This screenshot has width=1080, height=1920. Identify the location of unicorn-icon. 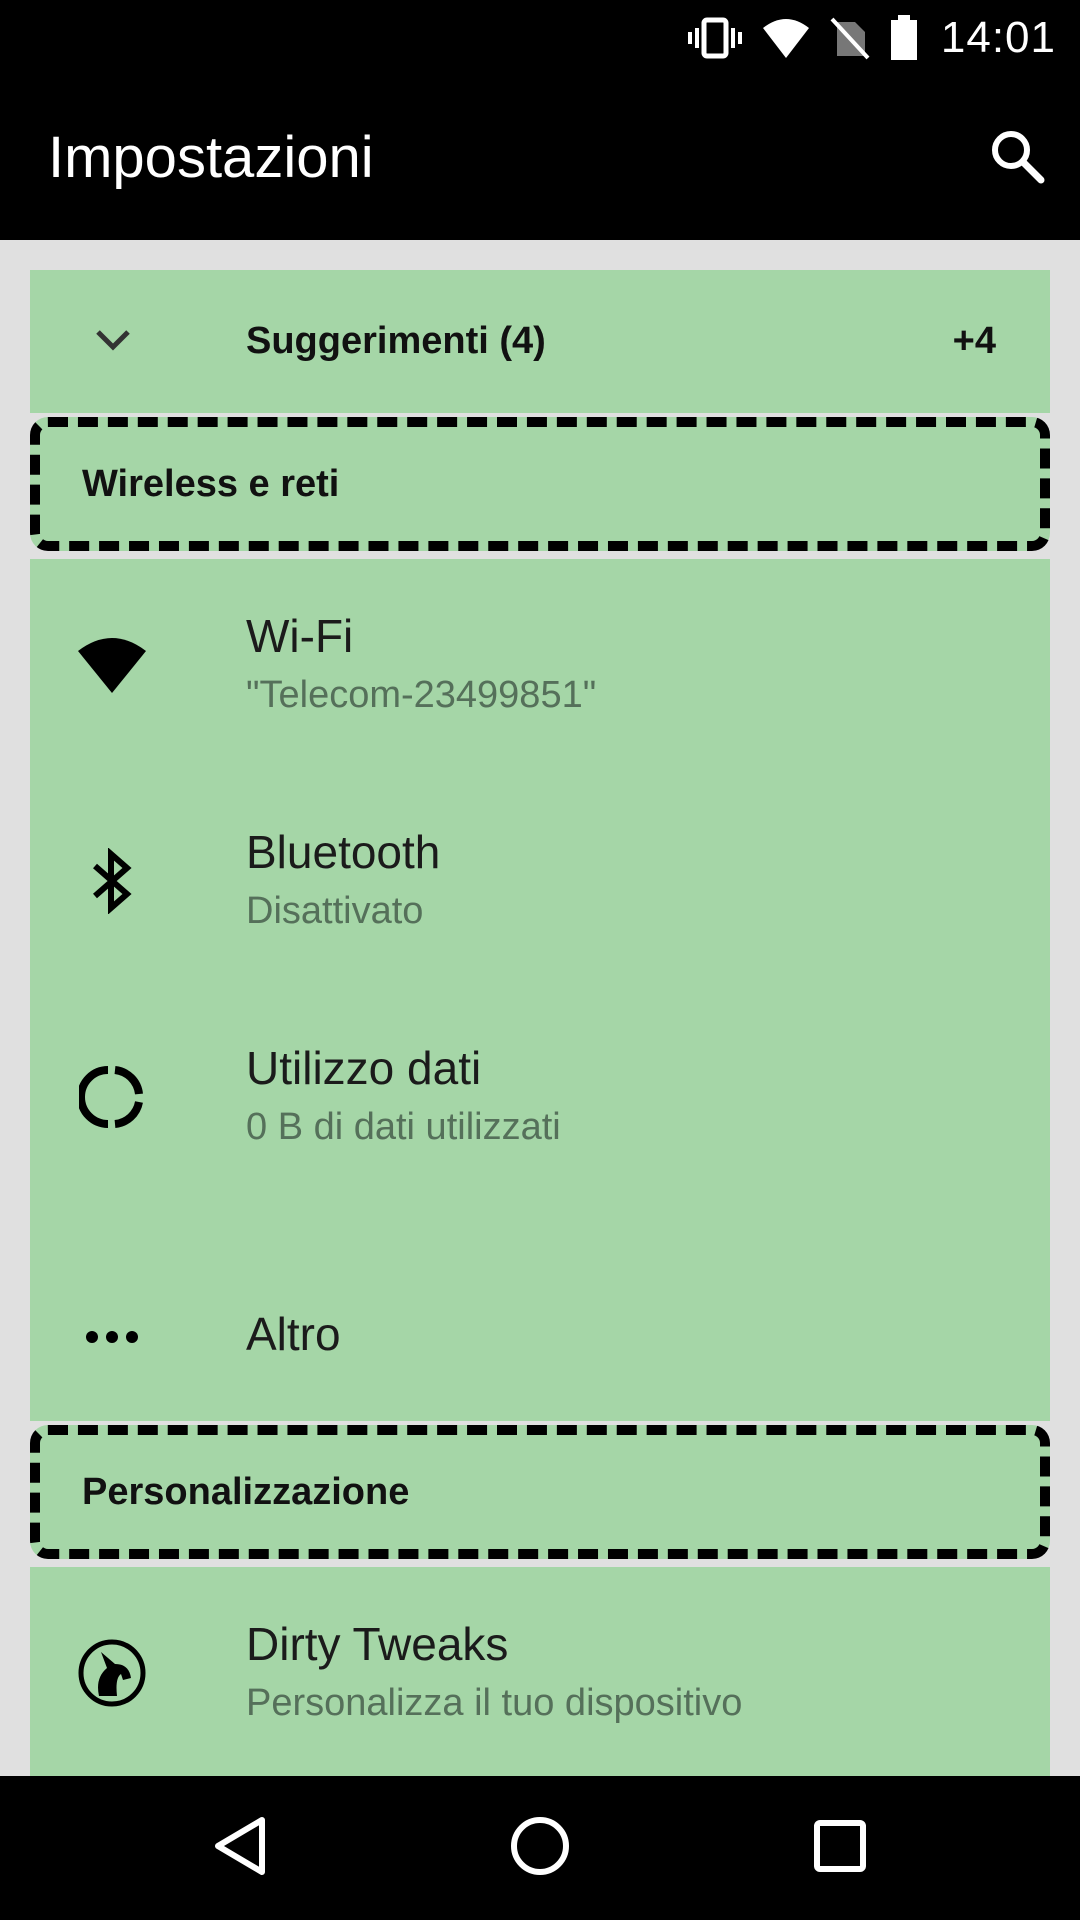
(112, 1673).